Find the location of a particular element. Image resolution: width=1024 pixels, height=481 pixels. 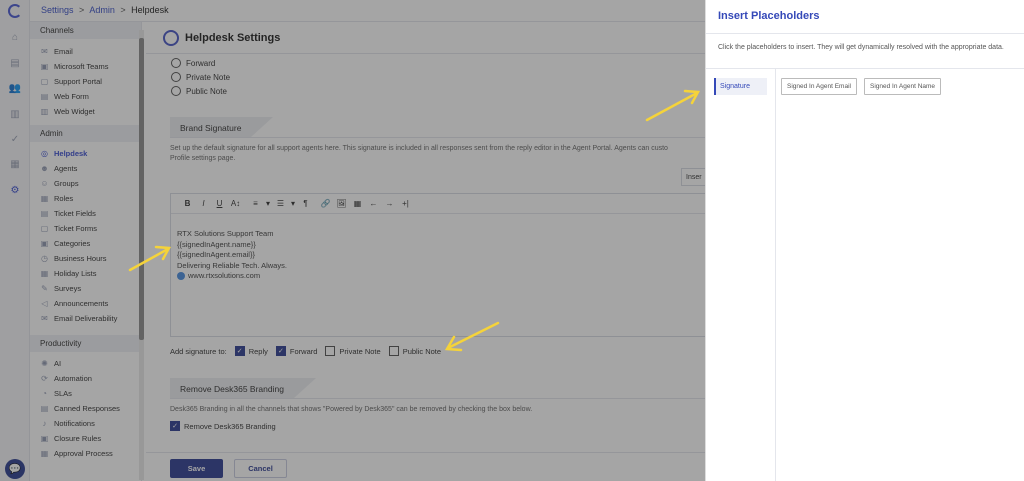

tab-signature: Signature is located at coordinates (740, 86).